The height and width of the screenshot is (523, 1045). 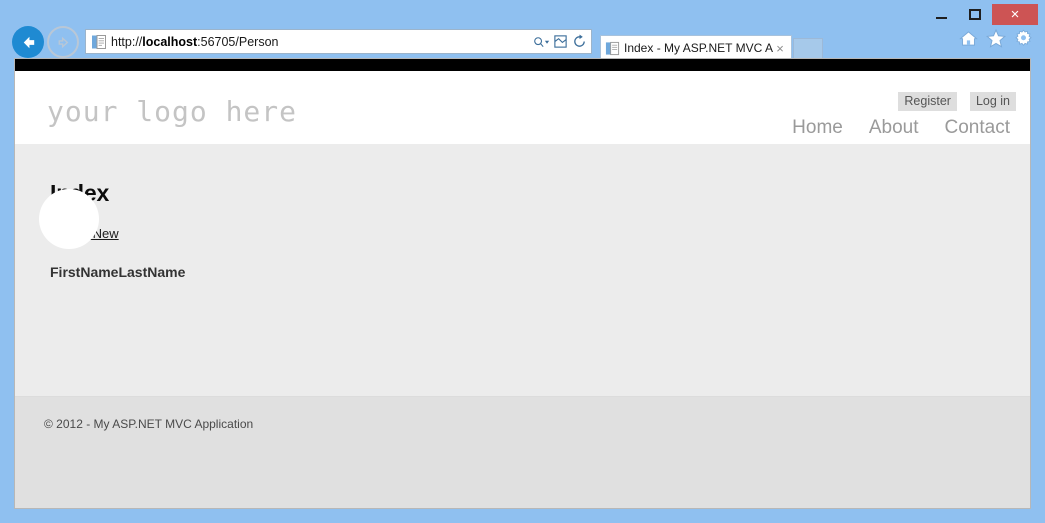 What do you see at coordinates (69, 219) in the screenshot?
I see `logo-circle-decoration` at bounding box center [69, 219].